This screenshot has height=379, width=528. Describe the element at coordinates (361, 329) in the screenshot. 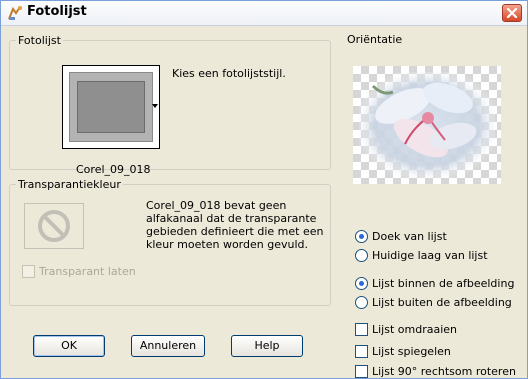

I see `flip-frame-checkbox` at that location.